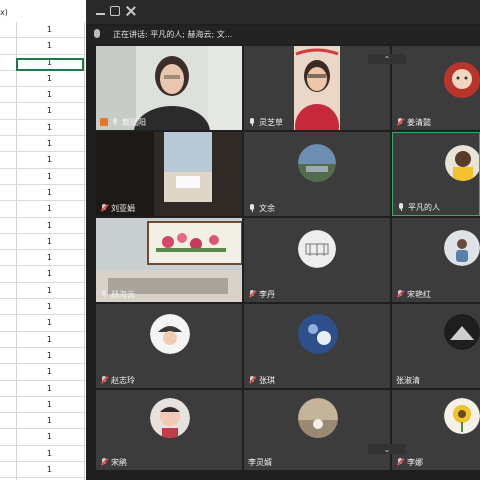 This screenshot has height=480, width=480. I want to click on sheet-header-text: x), so click(4, 12).